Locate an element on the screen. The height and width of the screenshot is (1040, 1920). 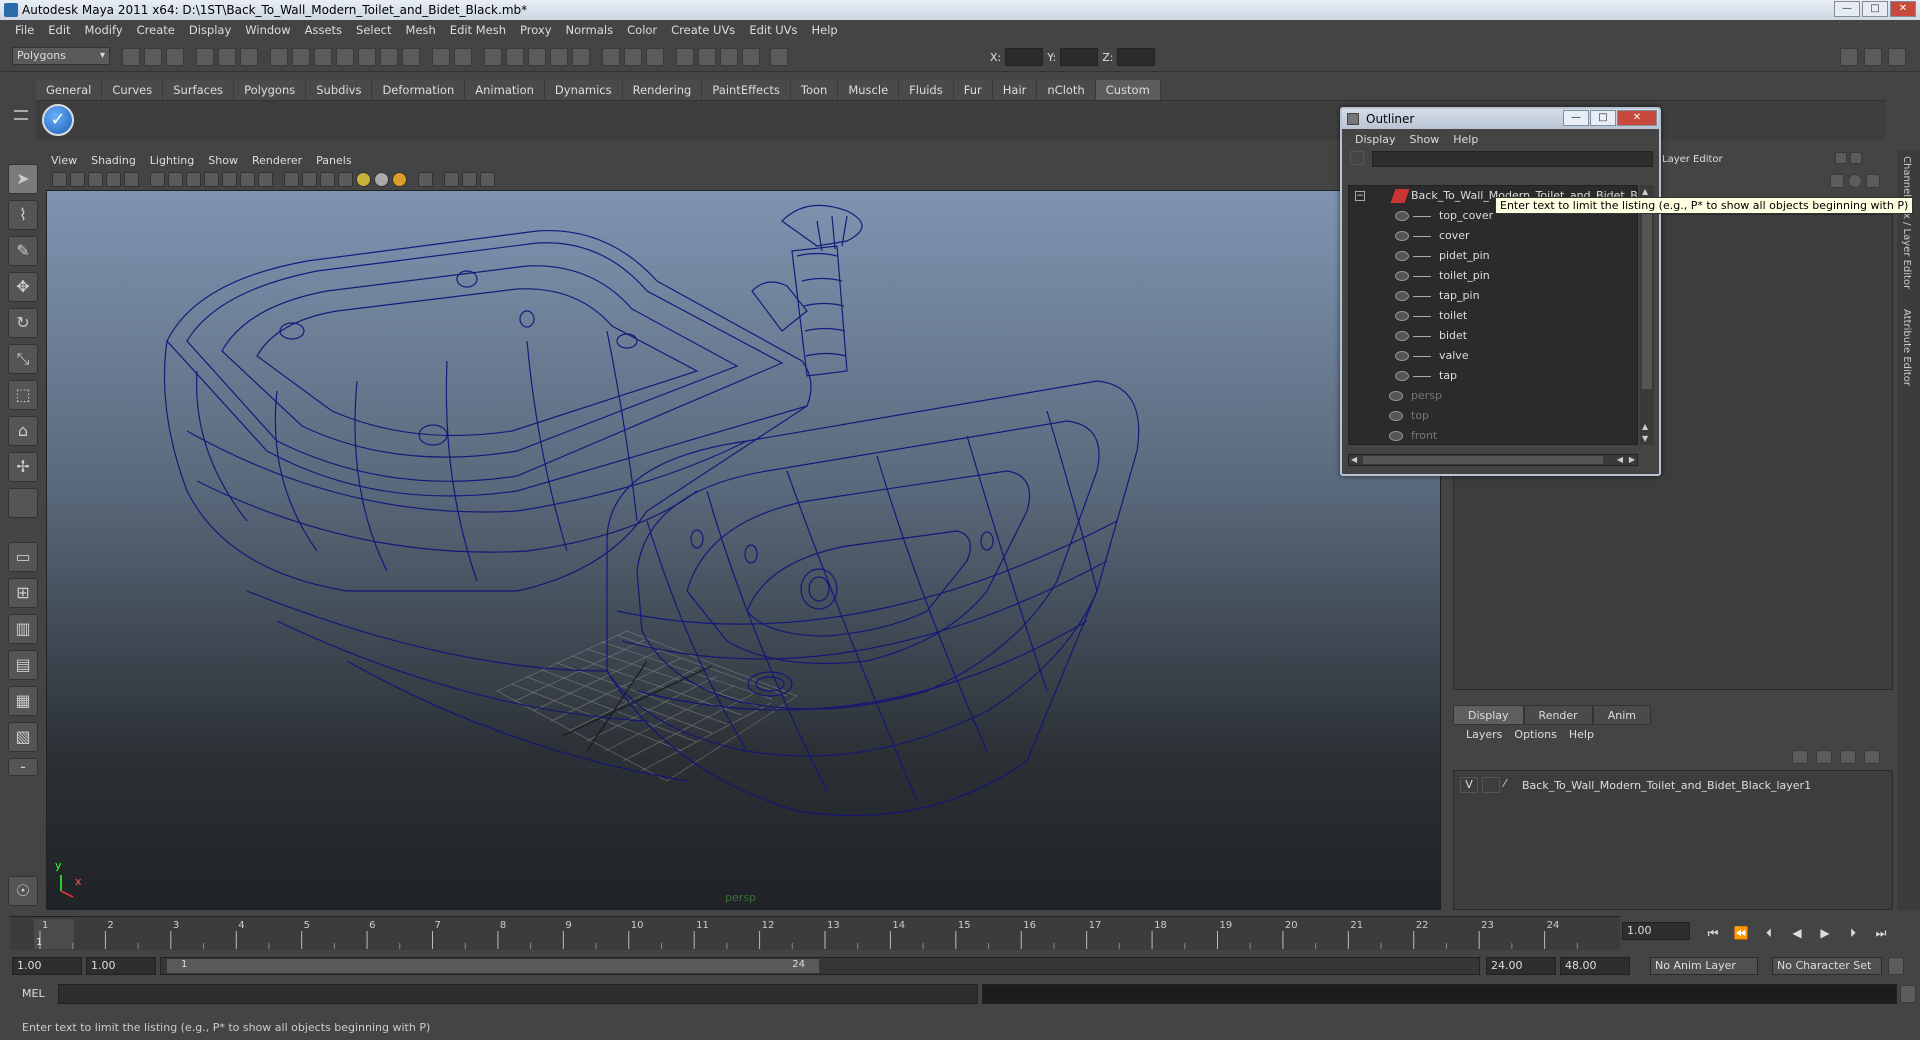
menu-help: Help is located at coordinates (825, 30).